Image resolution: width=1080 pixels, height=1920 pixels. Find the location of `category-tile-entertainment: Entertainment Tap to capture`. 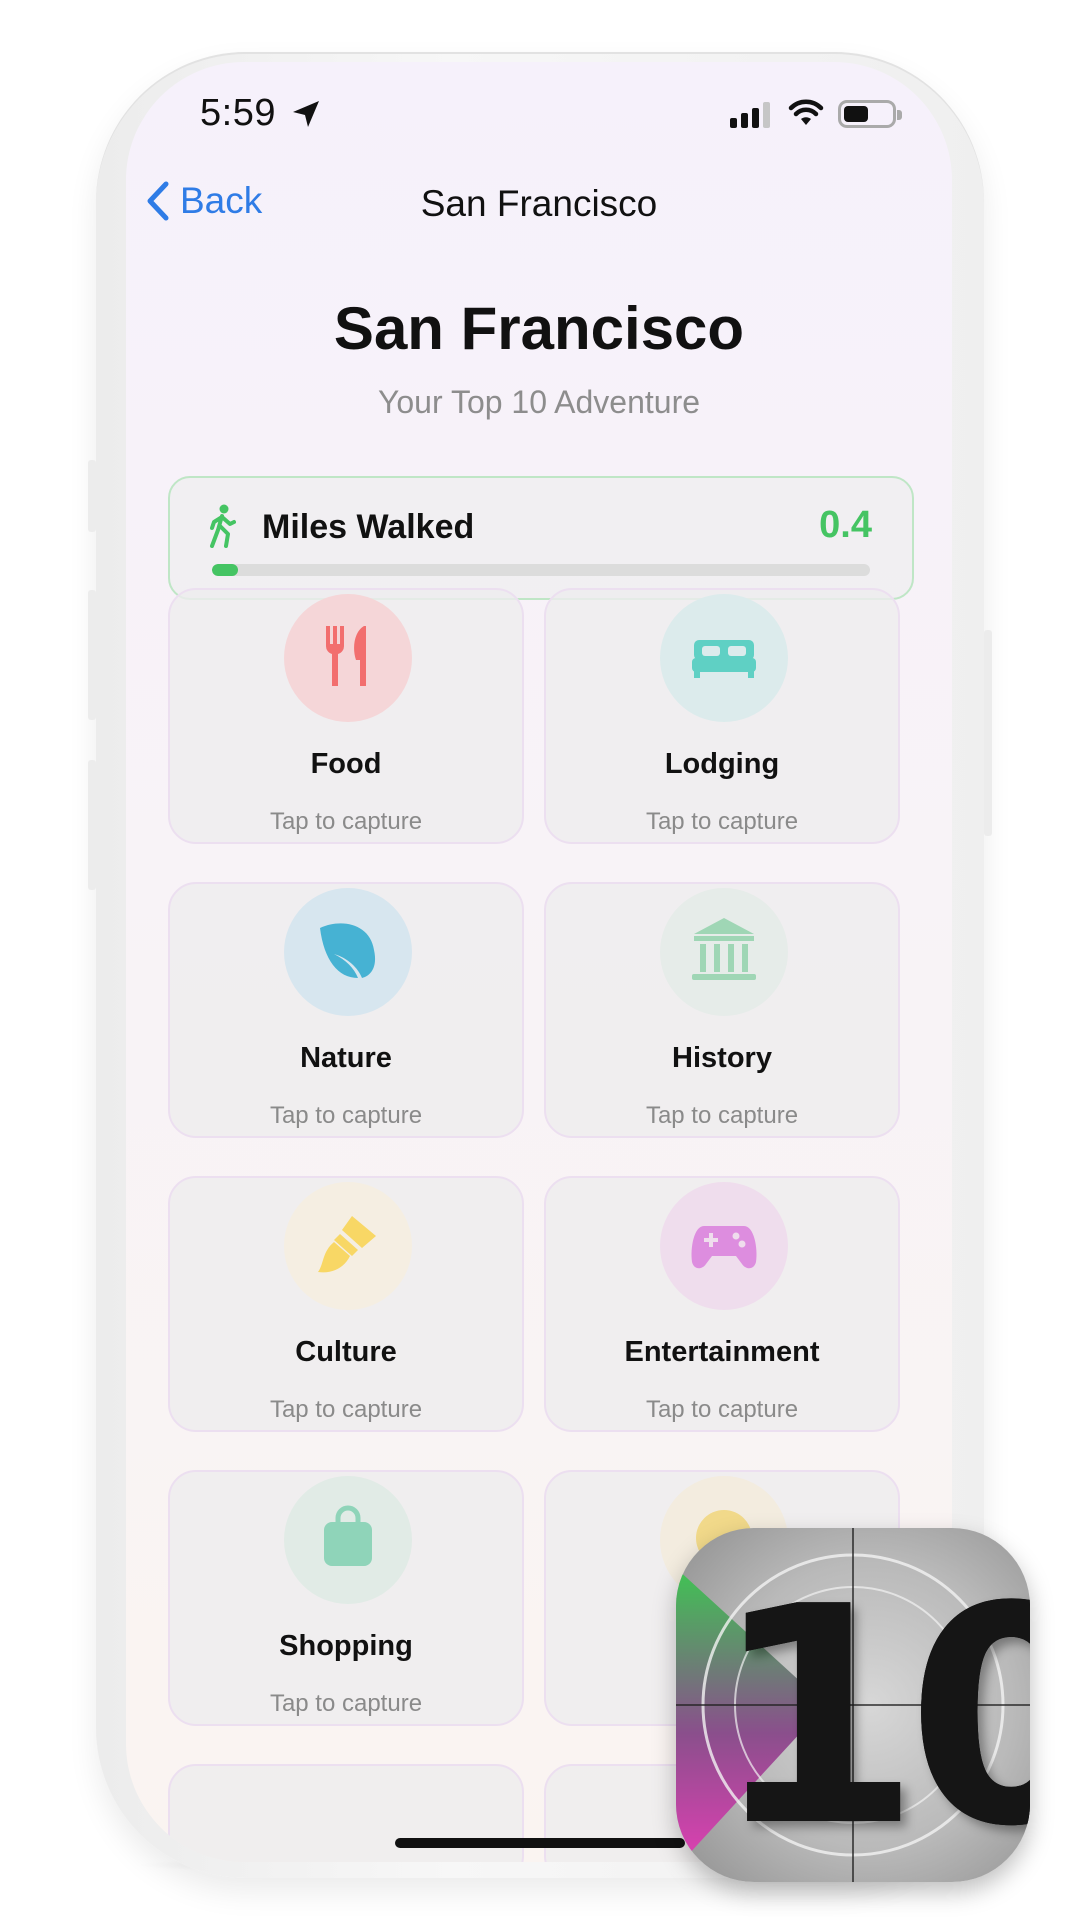

category-tile-entertainment: Entertainment Tap to capture is located at coordinates (722, 1304).